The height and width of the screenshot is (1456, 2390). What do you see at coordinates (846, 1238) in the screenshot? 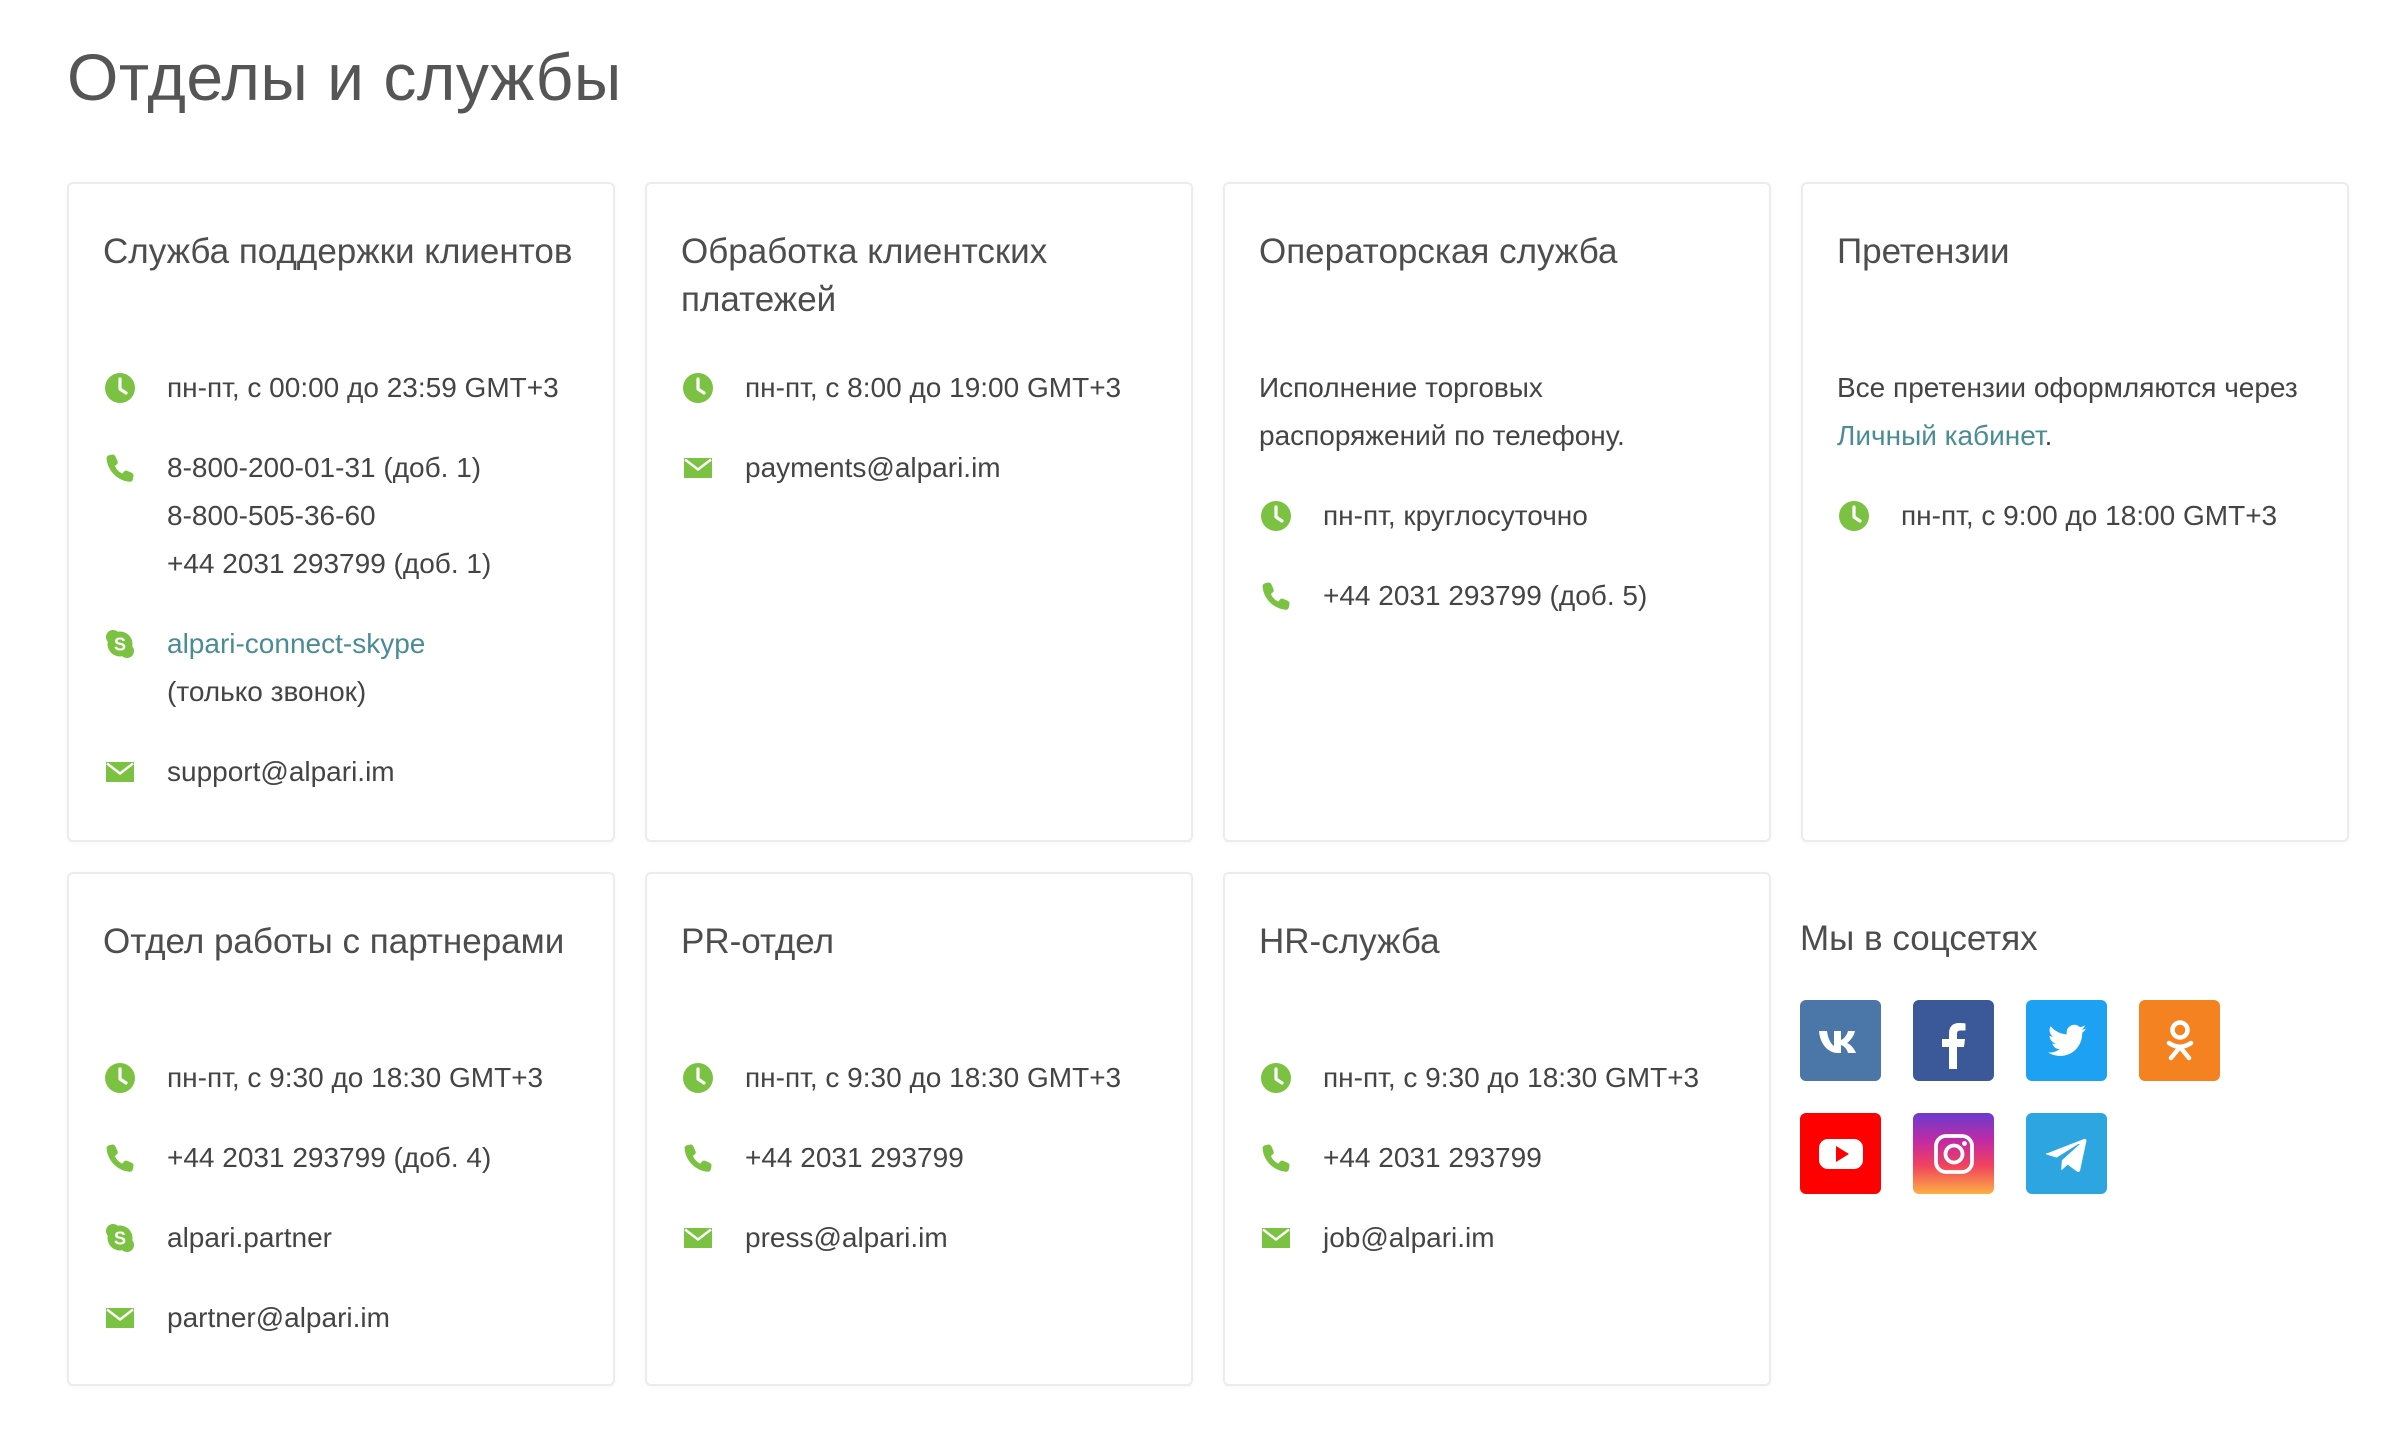
I see `email-link: press@alpari.im` at bounding box center [846, 1238].